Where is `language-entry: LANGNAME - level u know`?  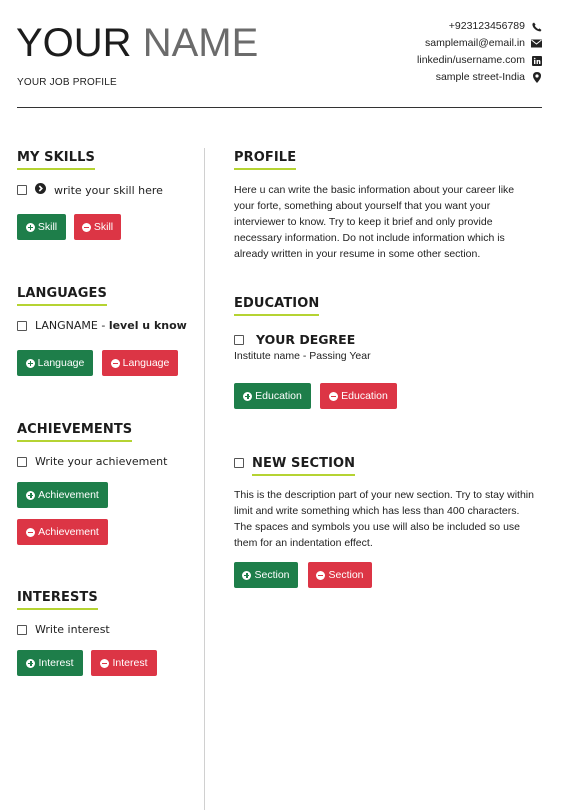 language-entry: LANGNAME - level u know is located at coordinates (111, 325).